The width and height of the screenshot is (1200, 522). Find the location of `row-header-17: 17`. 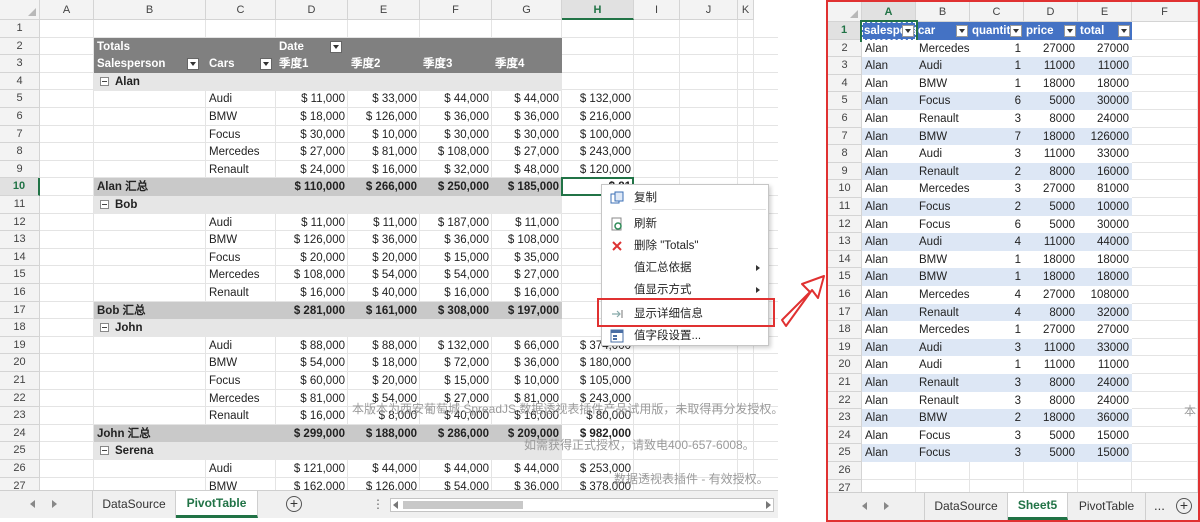

row-header-17: 17 is located at coordinates (20, 310).